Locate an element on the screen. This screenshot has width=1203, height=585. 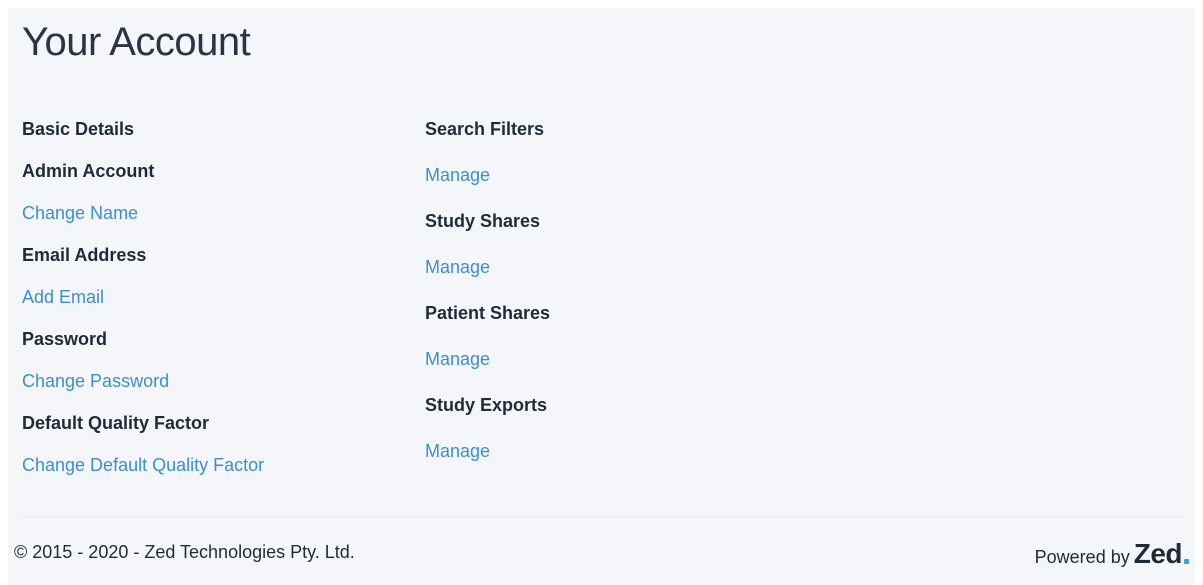
default-quality-factor-heading: Default Quality Factor is located at coordinates (116, 423).